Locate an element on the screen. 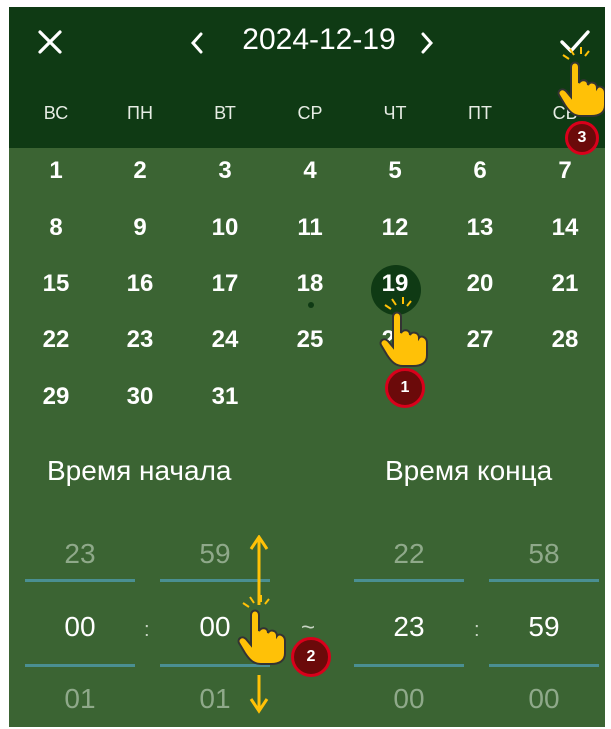 The image size is (611, 729). calendar-day: 24 is located at coordinates (225, 340).